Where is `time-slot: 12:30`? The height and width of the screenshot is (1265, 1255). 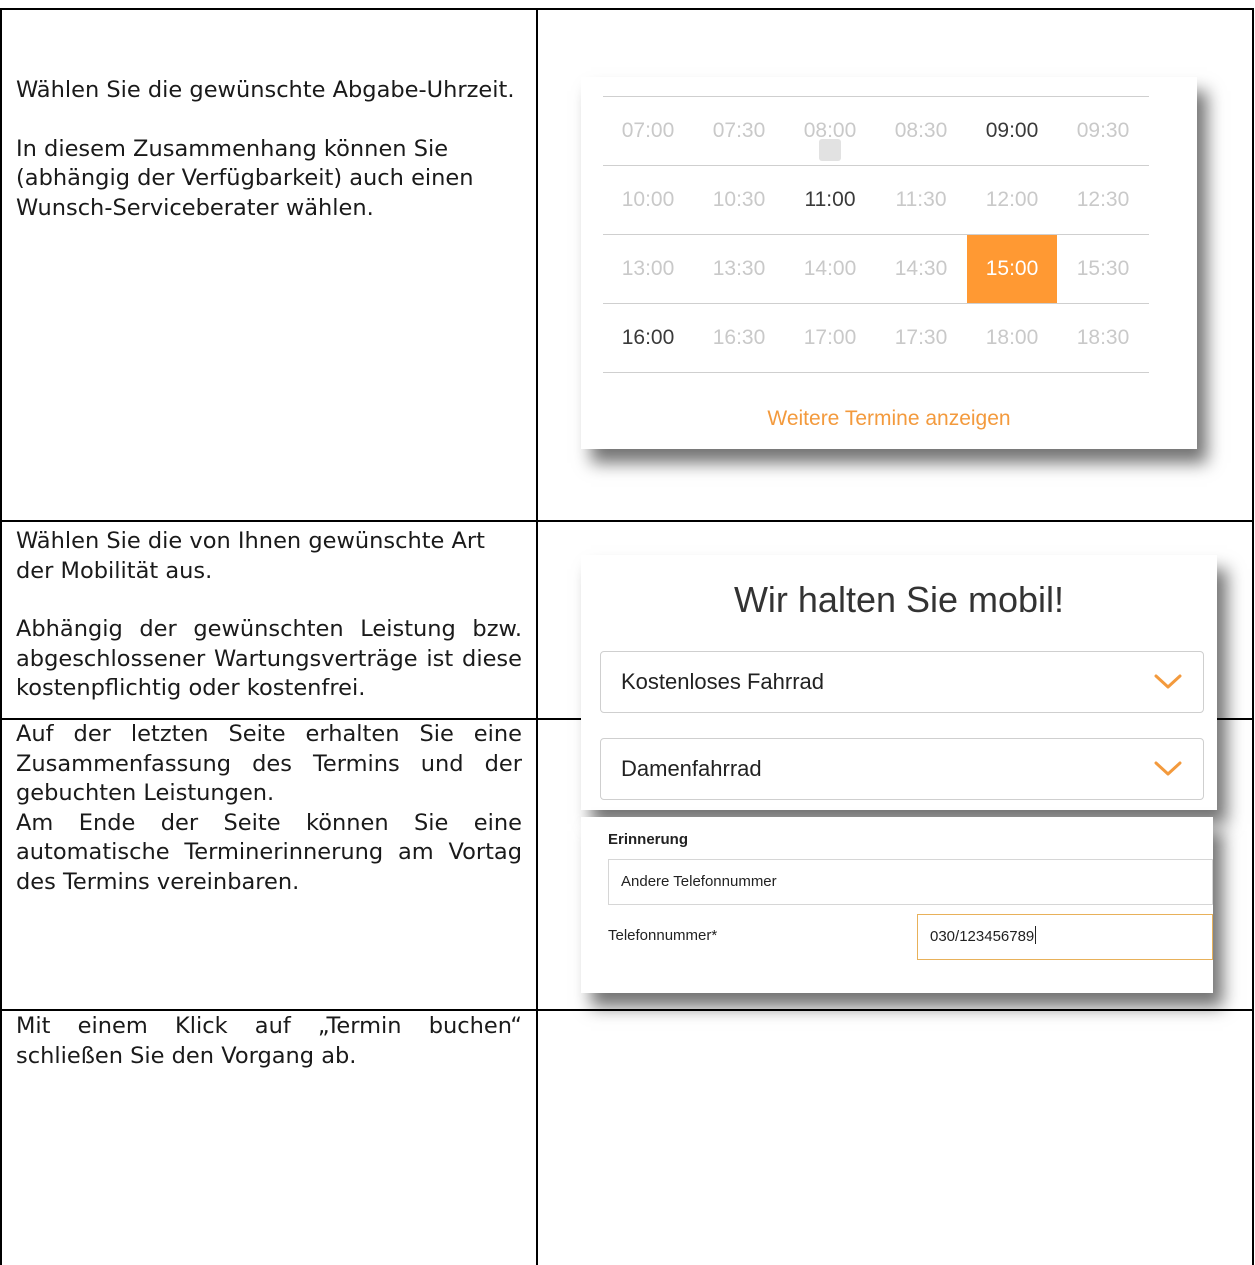 time-slot: 12:30 is located at coordinates (1103, 200).